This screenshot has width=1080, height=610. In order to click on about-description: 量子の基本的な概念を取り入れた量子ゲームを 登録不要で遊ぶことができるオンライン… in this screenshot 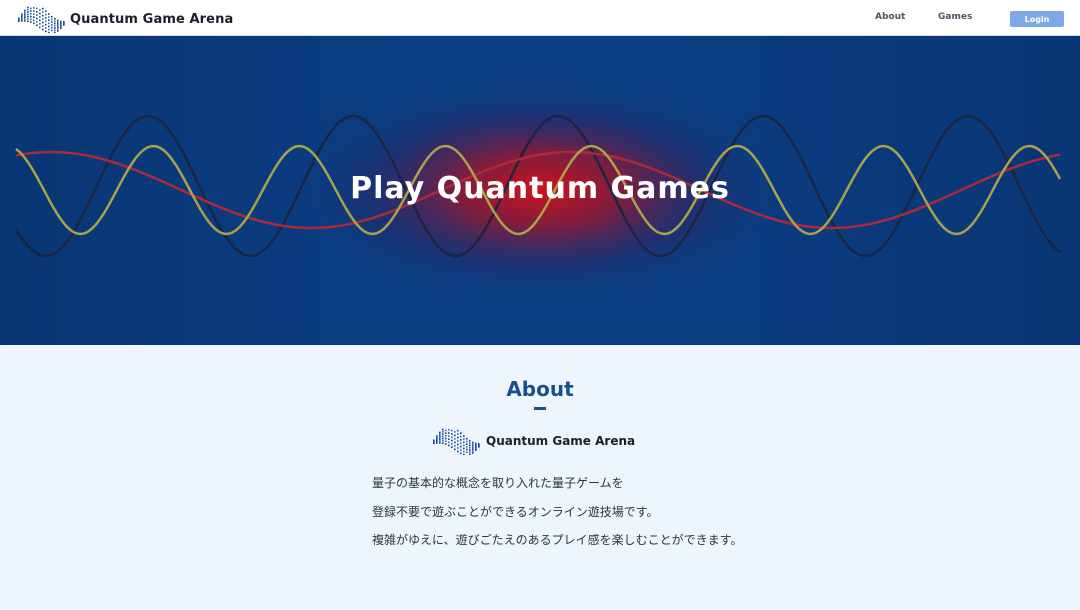, I will do `click(632, 512)`.